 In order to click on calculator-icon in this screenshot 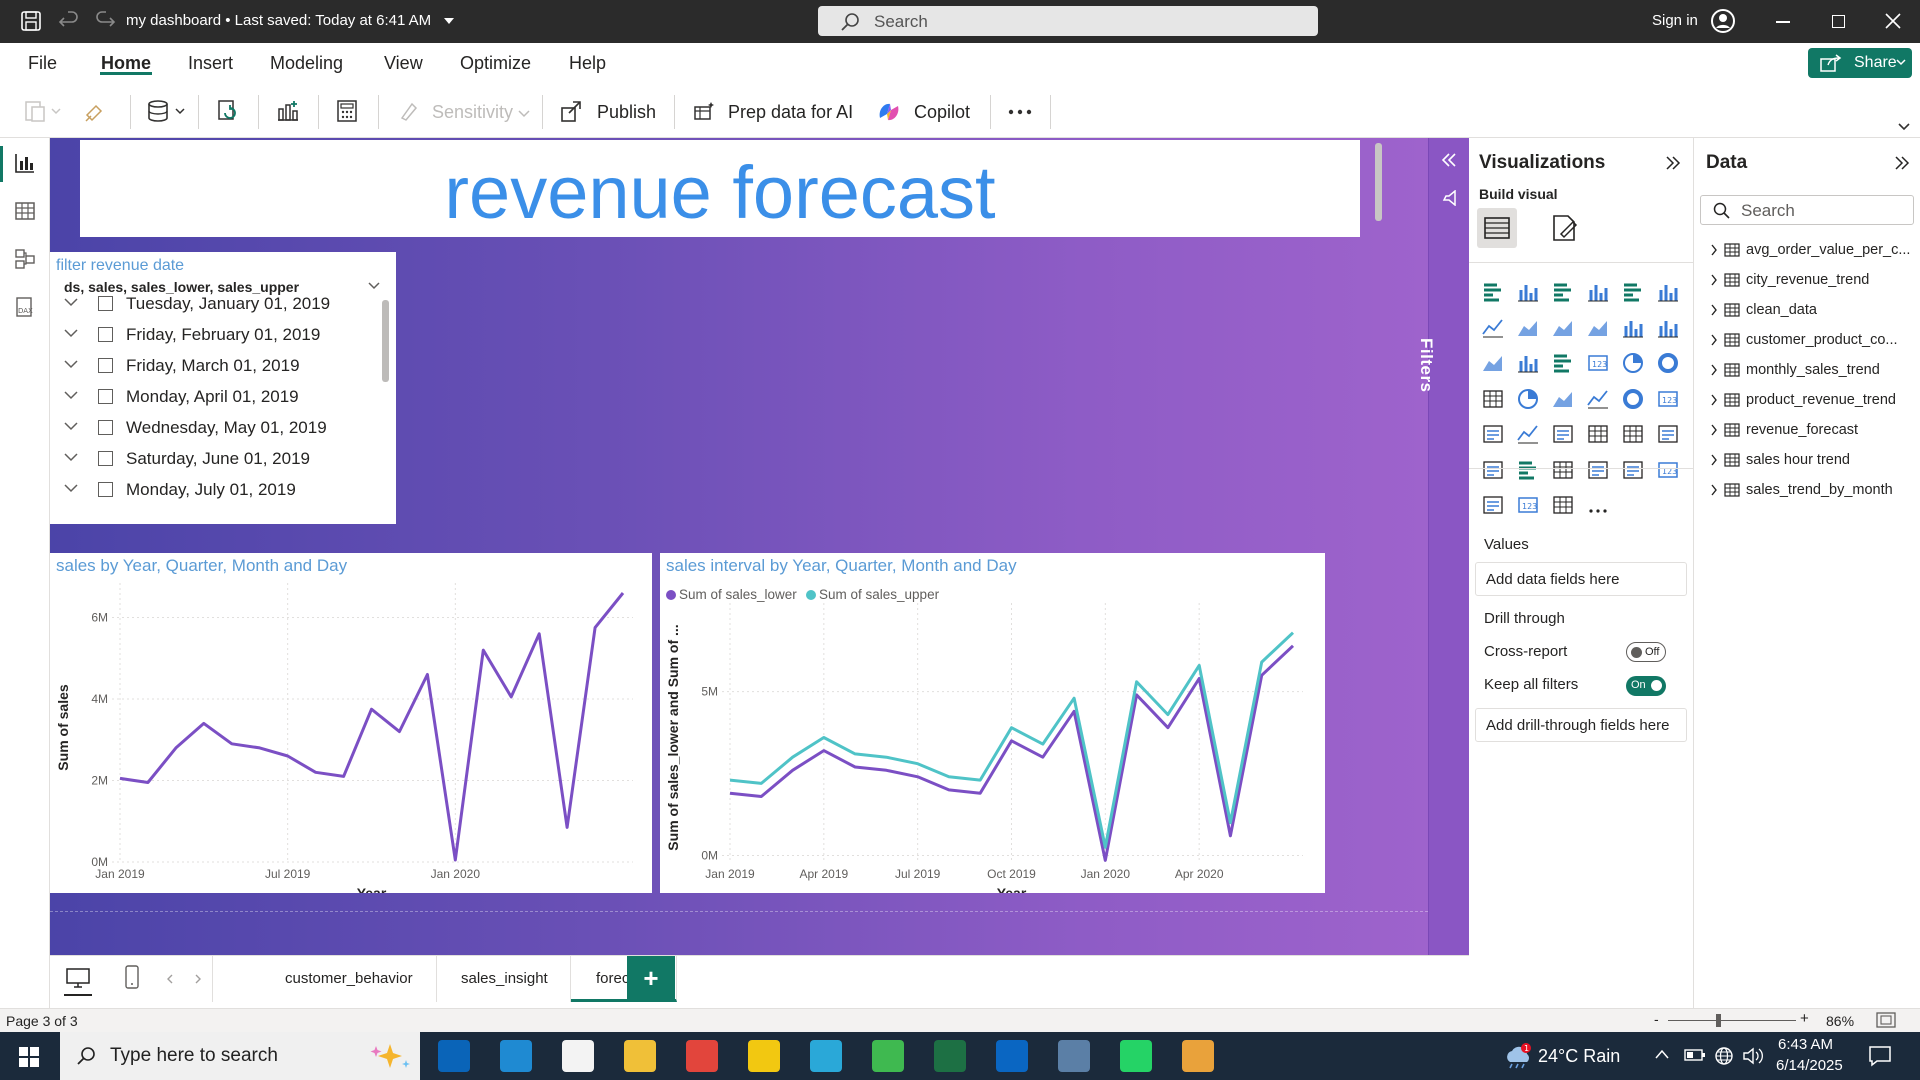, I will do `click(347, 111)`.